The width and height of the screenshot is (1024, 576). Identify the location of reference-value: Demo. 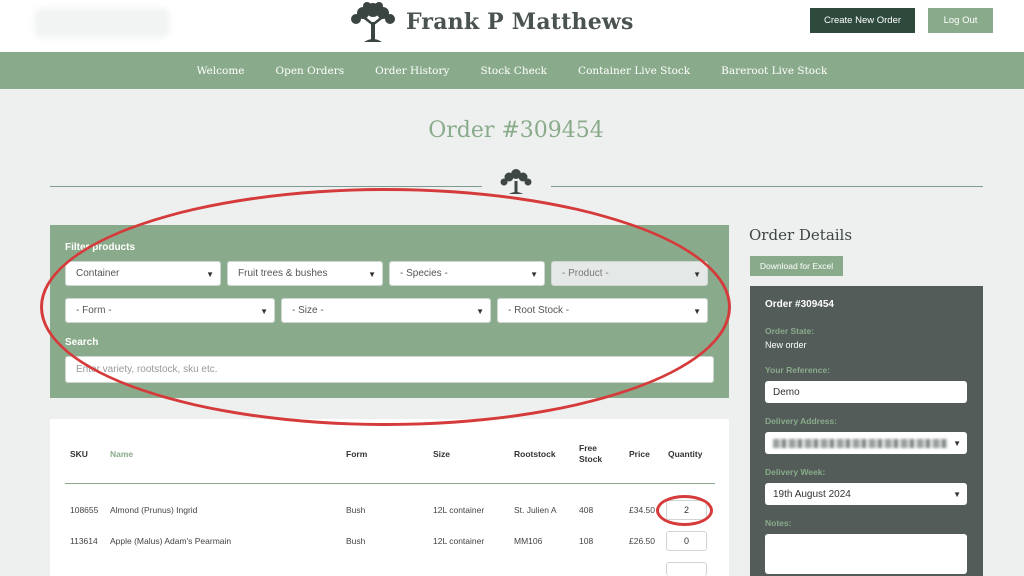
(786, 392).